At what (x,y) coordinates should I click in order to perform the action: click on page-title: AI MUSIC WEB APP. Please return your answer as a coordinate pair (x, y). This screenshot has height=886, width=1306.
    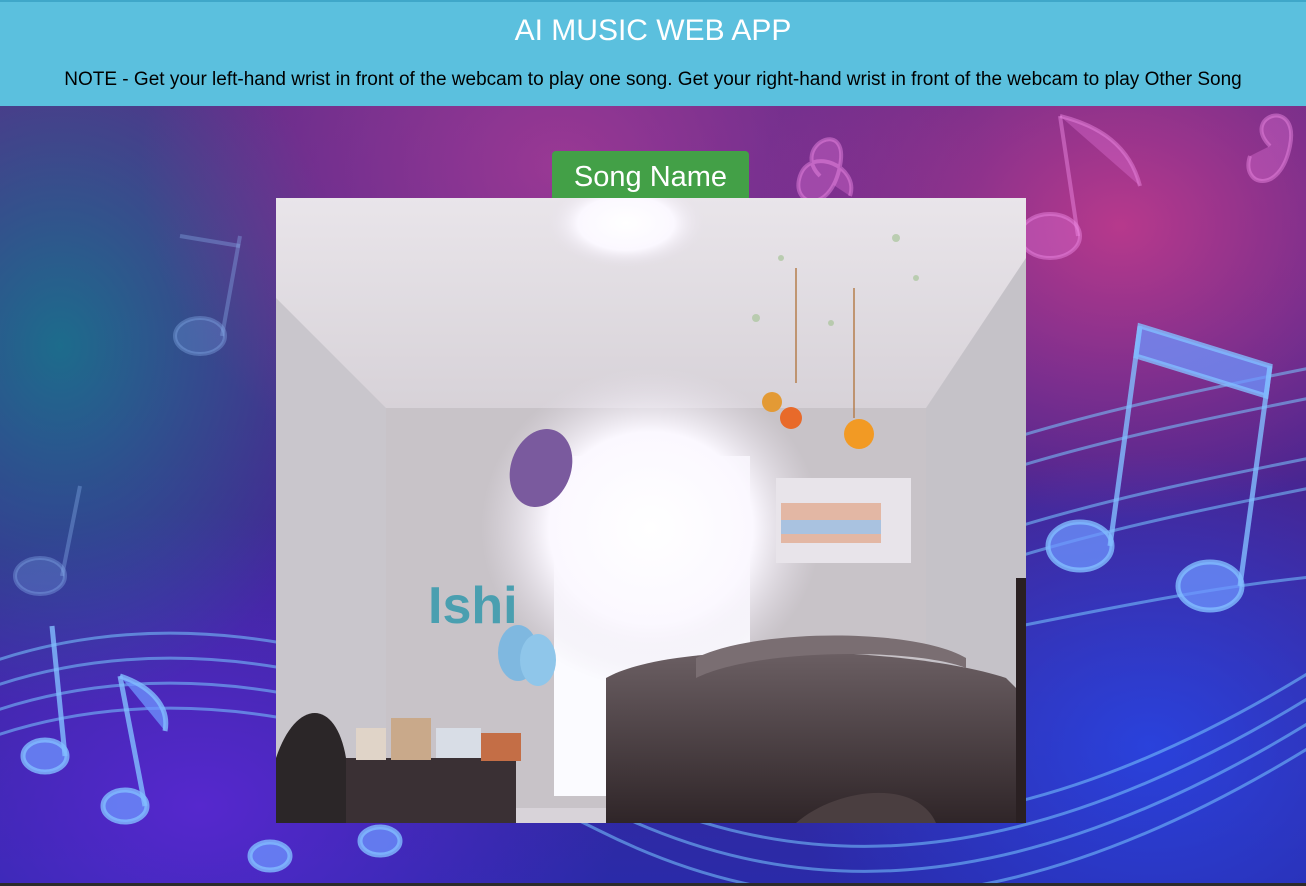
    Looking at the image, I should click on (653, 30).